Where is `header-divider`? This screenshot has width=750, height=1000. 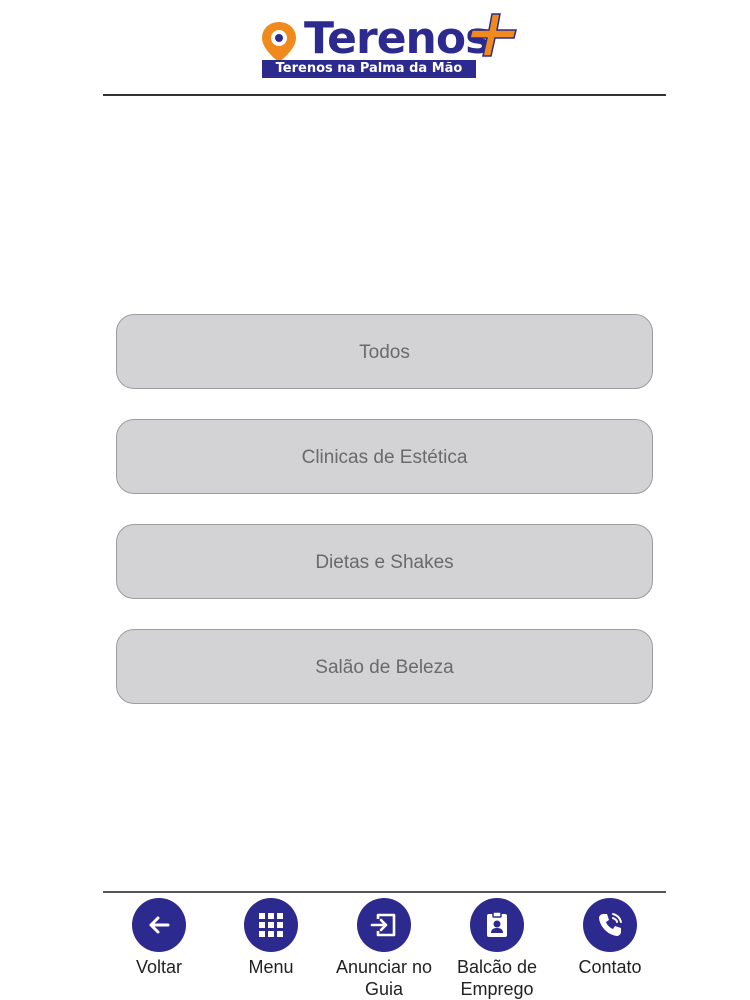
header-divider is located at coordinates (384, 95).